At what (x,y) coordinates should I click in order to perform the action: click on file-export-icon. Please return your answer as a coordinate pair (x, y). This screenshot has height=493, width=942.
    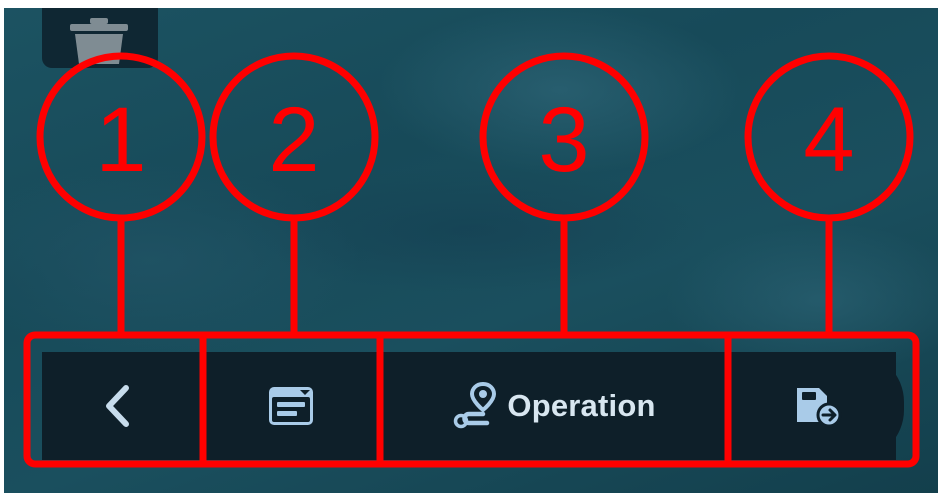
    Looking at the image, I should click on (818, 408).